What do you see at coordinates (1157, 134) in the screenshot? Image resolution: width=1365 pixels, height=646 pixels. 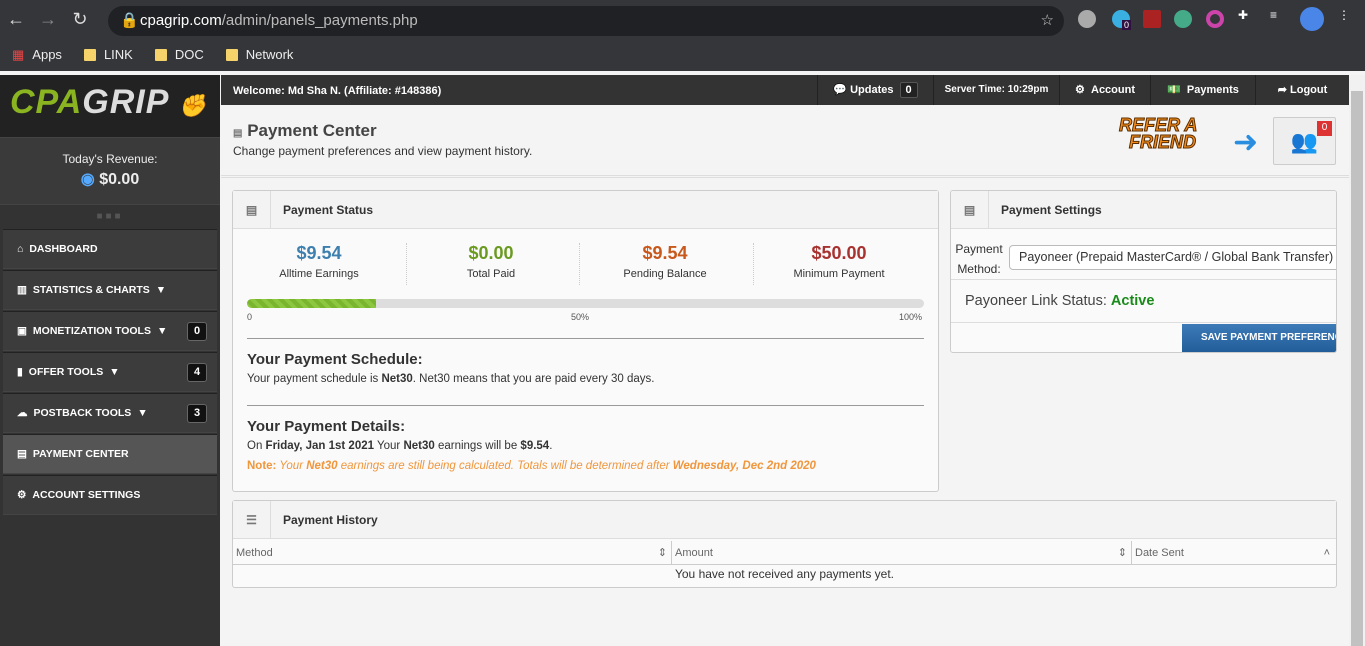 I see `refer-a-friend-banner: REFER A FRIEND` at bounding box center [1157, 134].